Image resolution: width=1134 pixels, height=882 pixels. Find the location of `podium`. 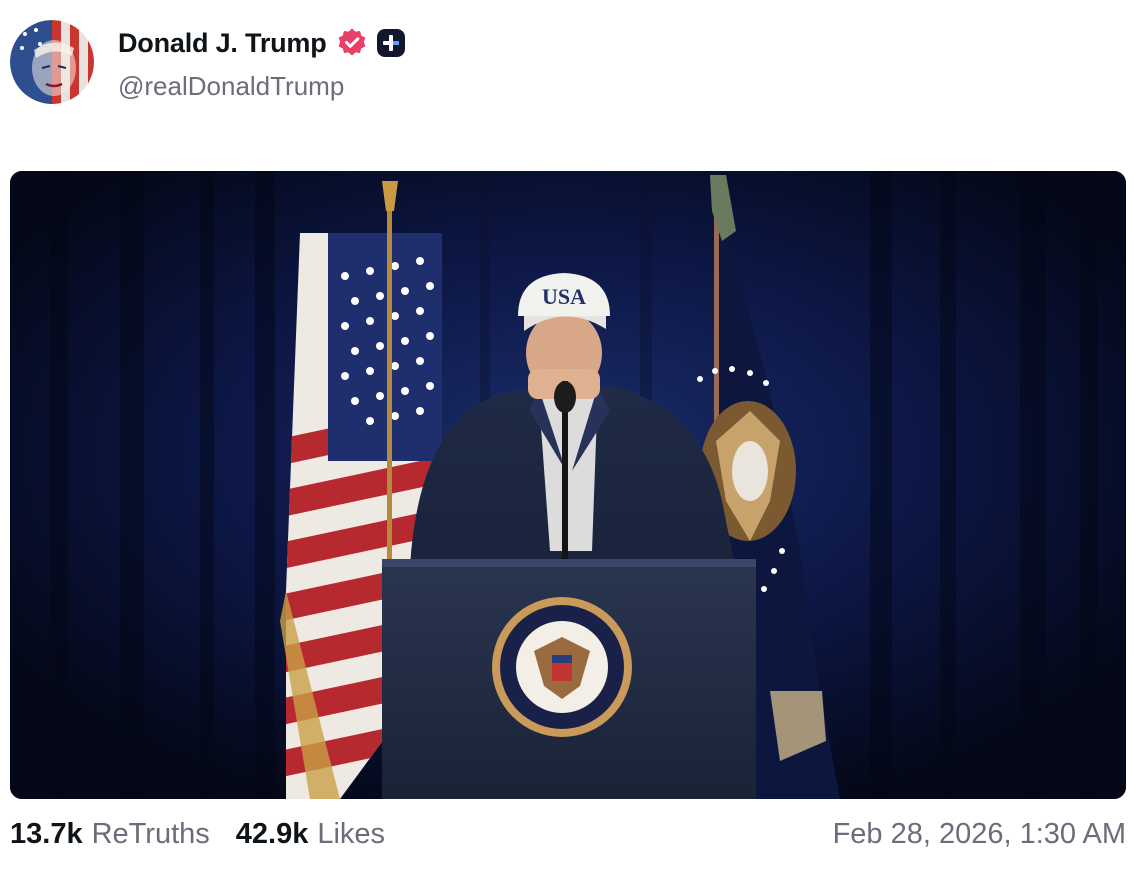

podium is located at coordinates (569, 679).